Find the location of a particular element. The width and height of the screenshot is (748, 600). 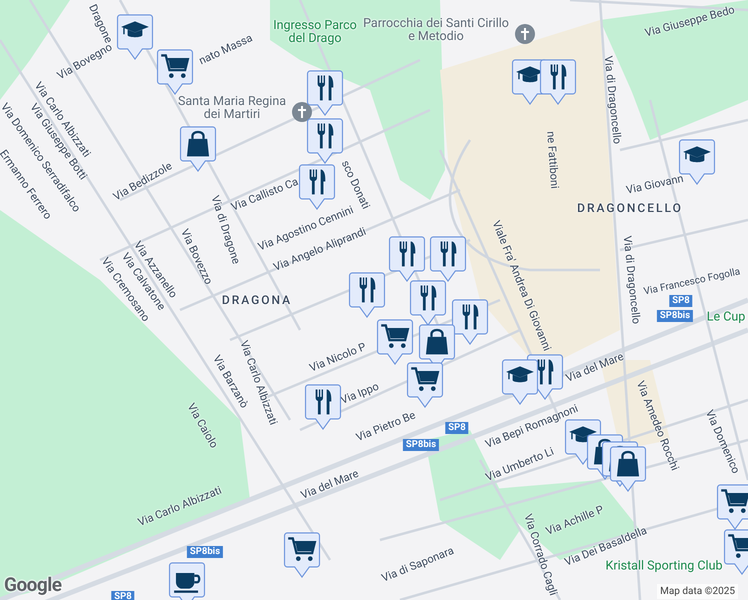

place-name: DRAGONCELLO is located at coordinates (630, 208).